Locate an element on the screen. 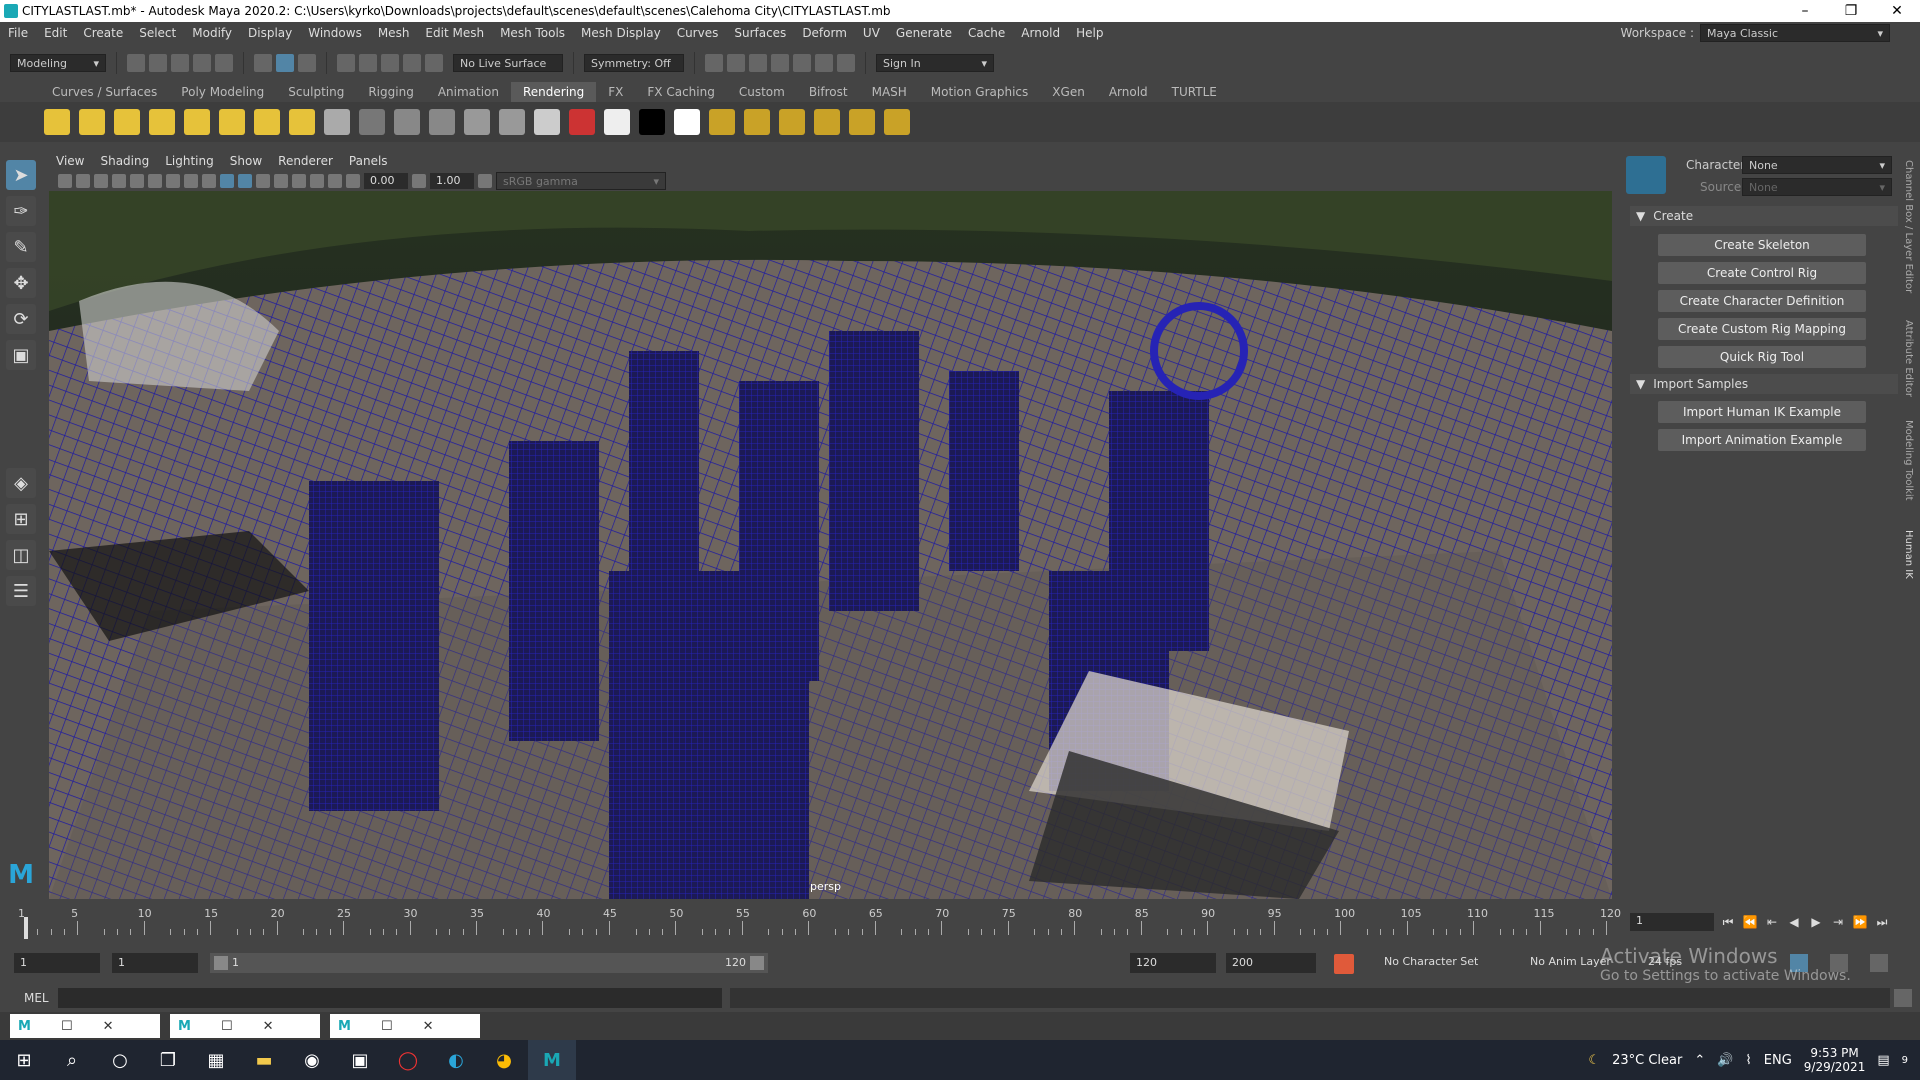  redo-icon is located at coordinates (224, 63).